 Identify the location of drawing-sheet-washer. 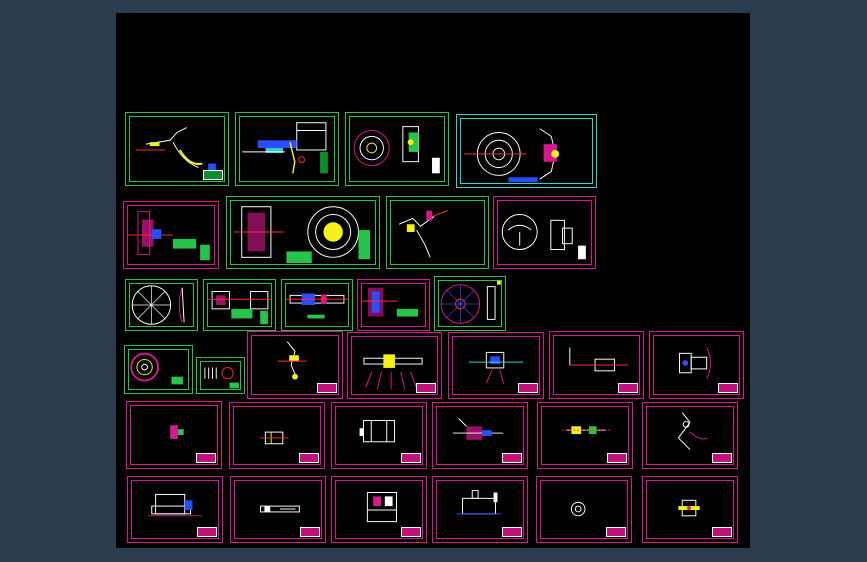
(584, 509).